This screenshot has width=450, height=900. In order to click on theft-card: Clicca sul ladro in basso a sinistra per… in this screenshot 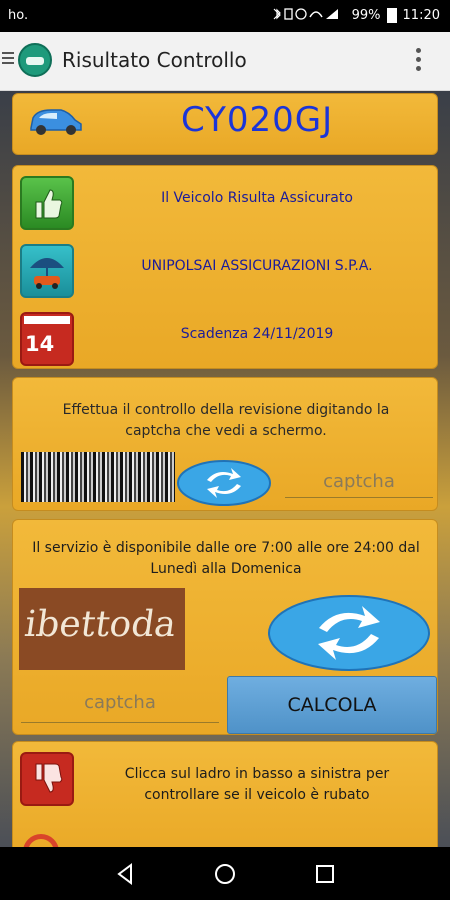, I will do `click(225, 794)`.